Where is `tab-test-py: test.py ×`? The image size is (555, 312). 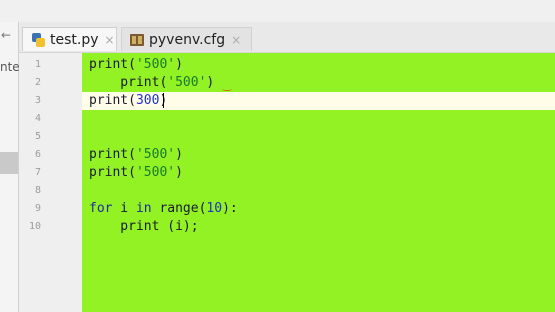 tab-test-py: test.py × is located at coordinates (69, 39).